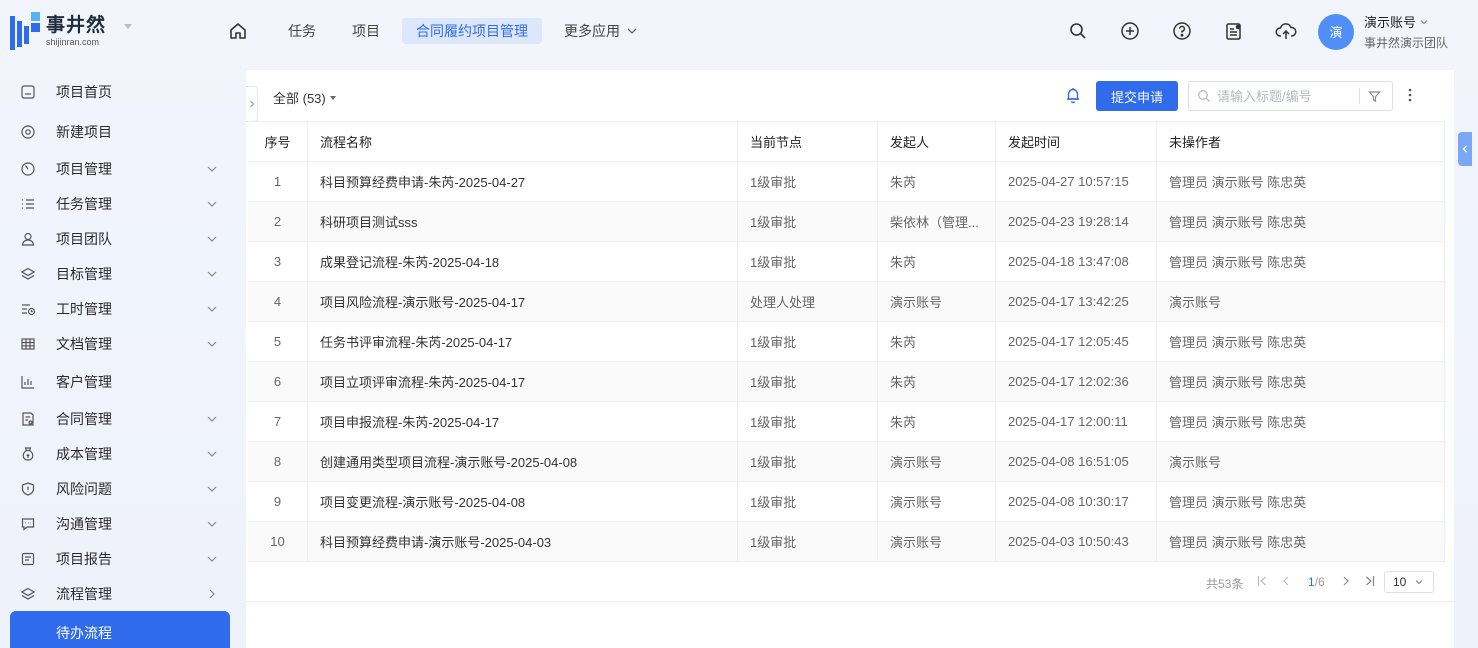 This screenshot has height=648, width=1478. What do you see at coordinates (1076, 221) in the screenshot?
I see `start-time: 2025-04-23 19:28:14` at bounding box center [1076, 221].